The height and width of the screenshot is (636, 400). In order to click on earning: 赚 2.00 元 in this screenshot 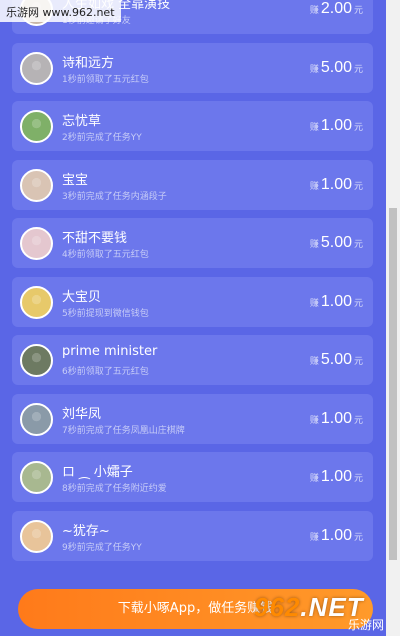, I will do `click(336, 9)`.